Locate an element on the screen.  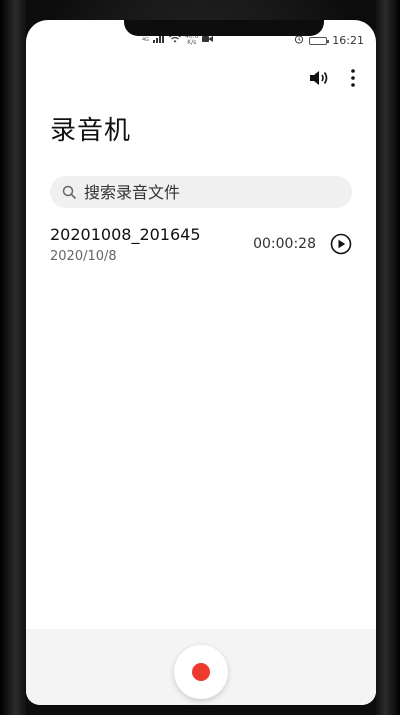
video-camera-icon is located at coordinates (208, 40).